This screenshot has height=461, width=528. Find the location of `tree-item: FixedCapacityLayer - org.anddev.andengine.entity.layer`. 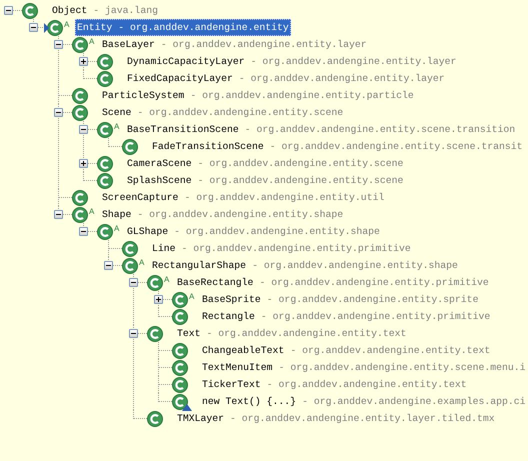

tree-item: FixedCapacityLayer - org.anddev.andengine.entity.layer is located at coordinates (286, 78).